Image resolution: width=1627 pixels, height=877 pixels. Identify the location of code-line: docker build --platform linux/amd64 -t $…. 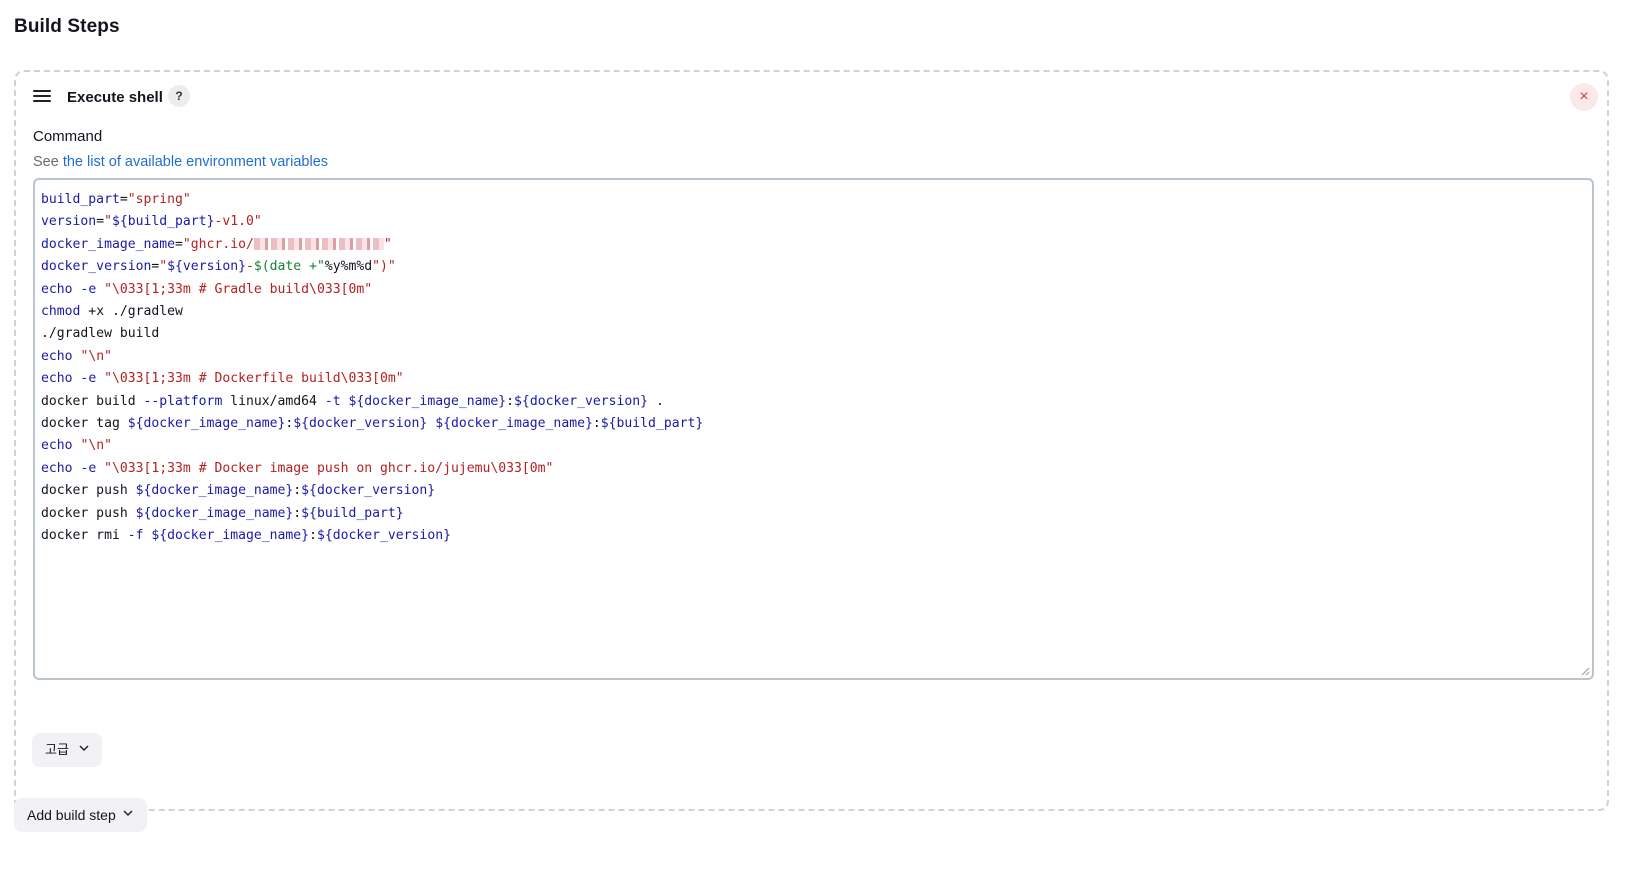
(352, 401).